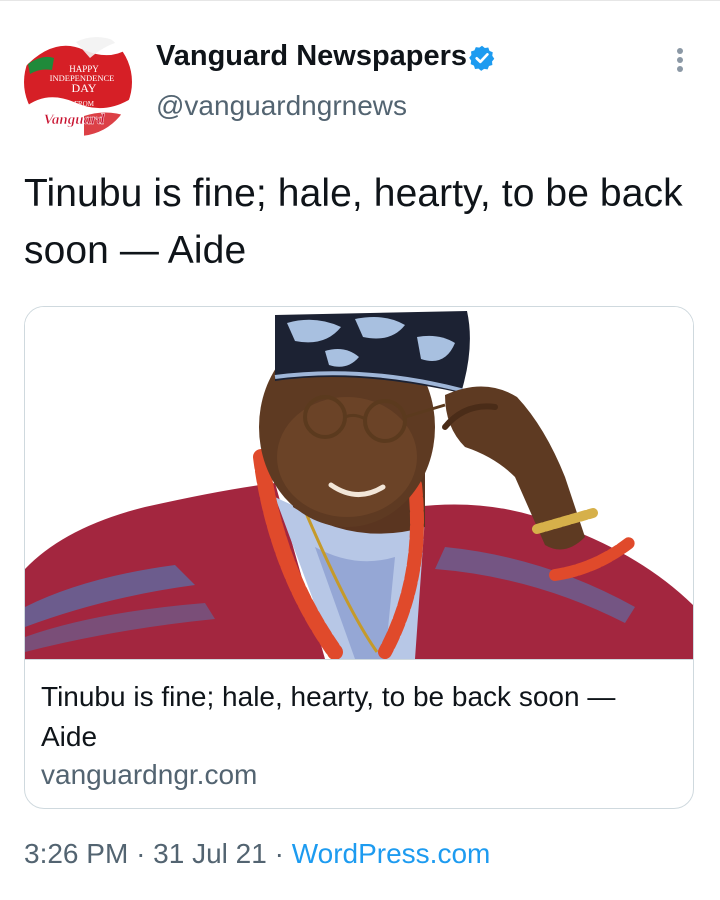 The width and height of the screenshot is (720, 900). What do you see at coordinates (76, 853) in the screenshot?
I see `tweet-time: 3:26 PM` at bounding box center [76, 853].